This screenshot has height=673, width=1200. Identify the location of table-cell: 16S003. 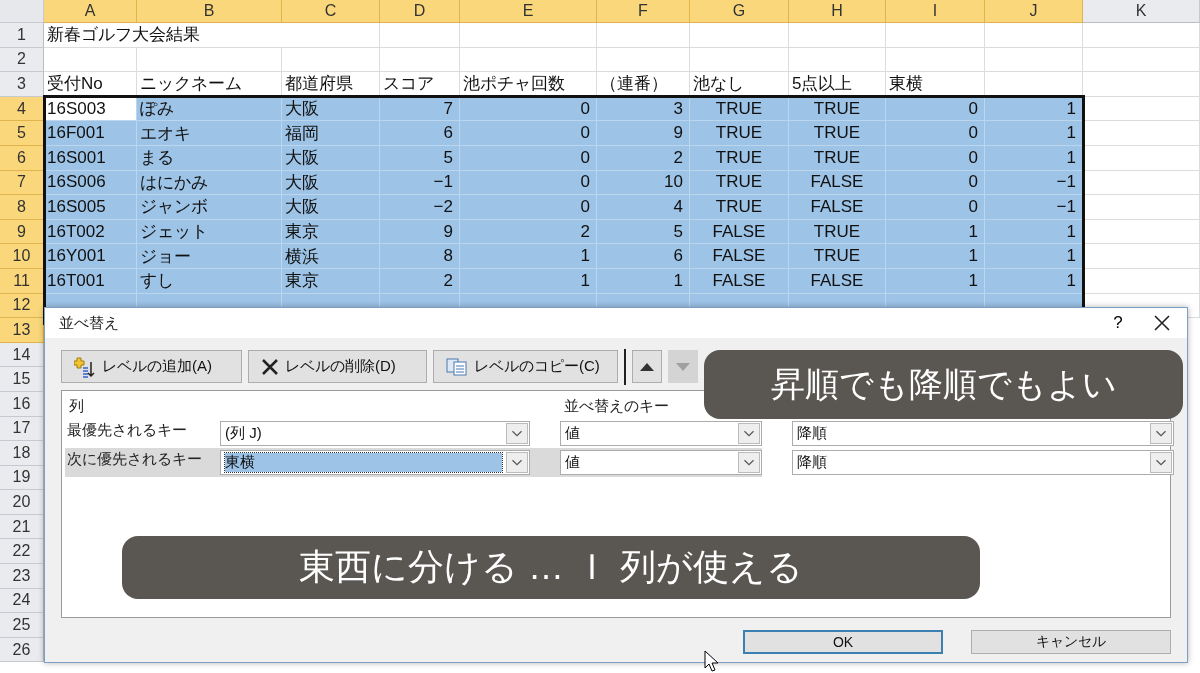
(90, 109).